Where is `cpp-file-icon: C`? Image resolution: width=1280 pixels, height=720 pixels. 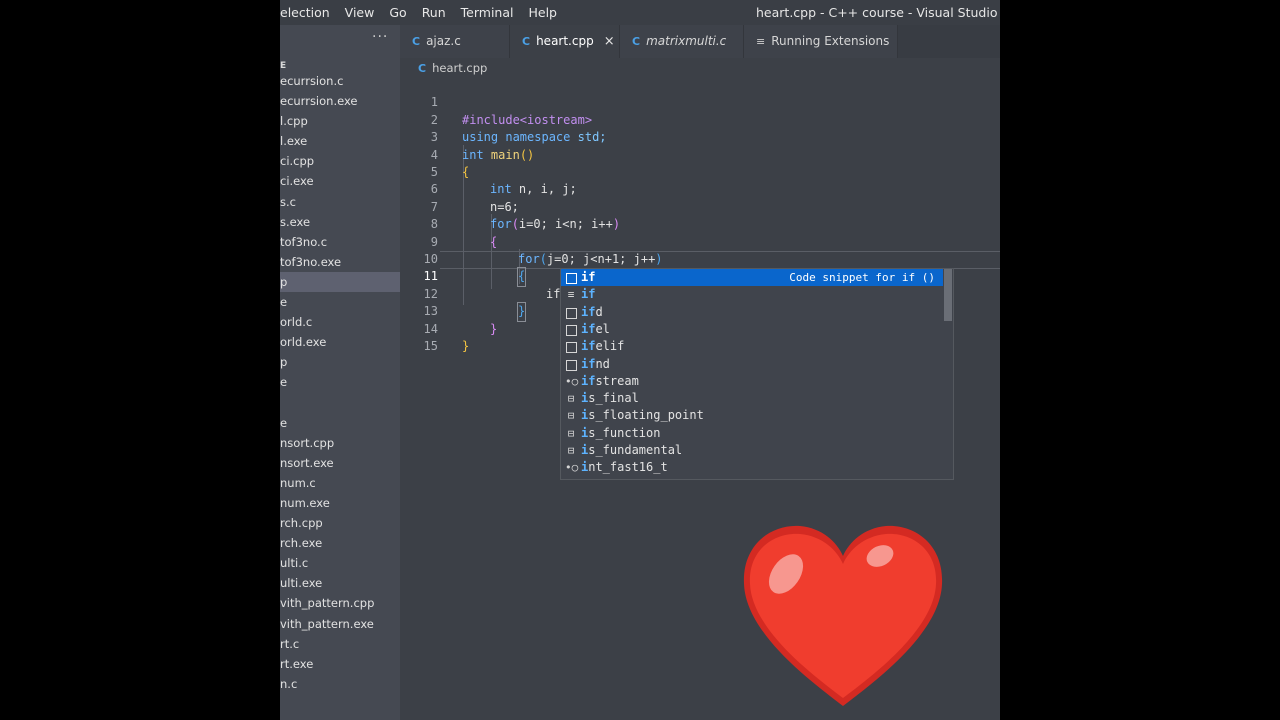
cpp-file-icon: C is located at coordinates (422, 68).